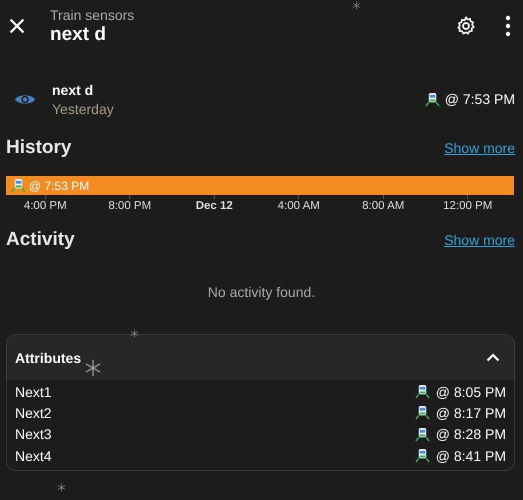  I want to click on header-subtitle: Train sensors, so click(93, 14).